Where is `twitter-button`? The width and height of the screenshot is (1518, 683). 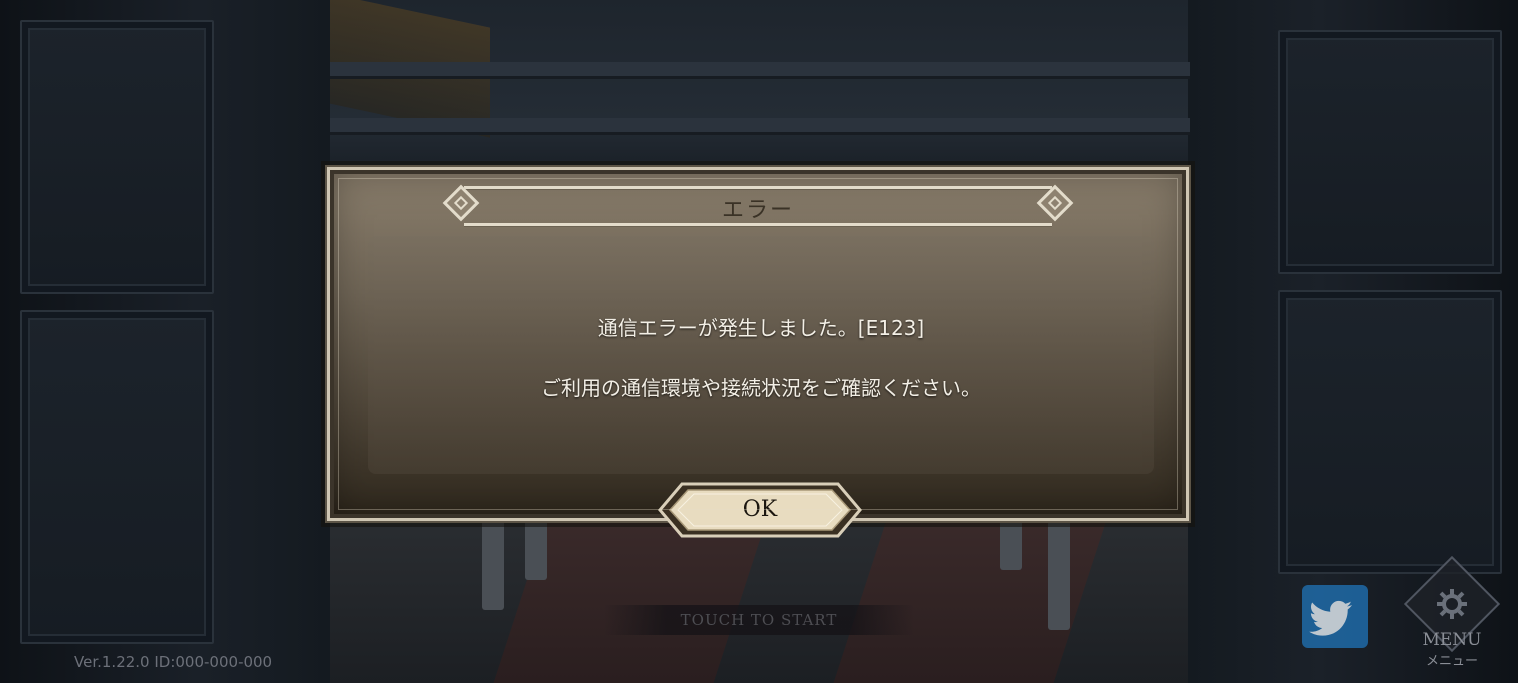
twitter-button is located at coordinates (1335, 616).